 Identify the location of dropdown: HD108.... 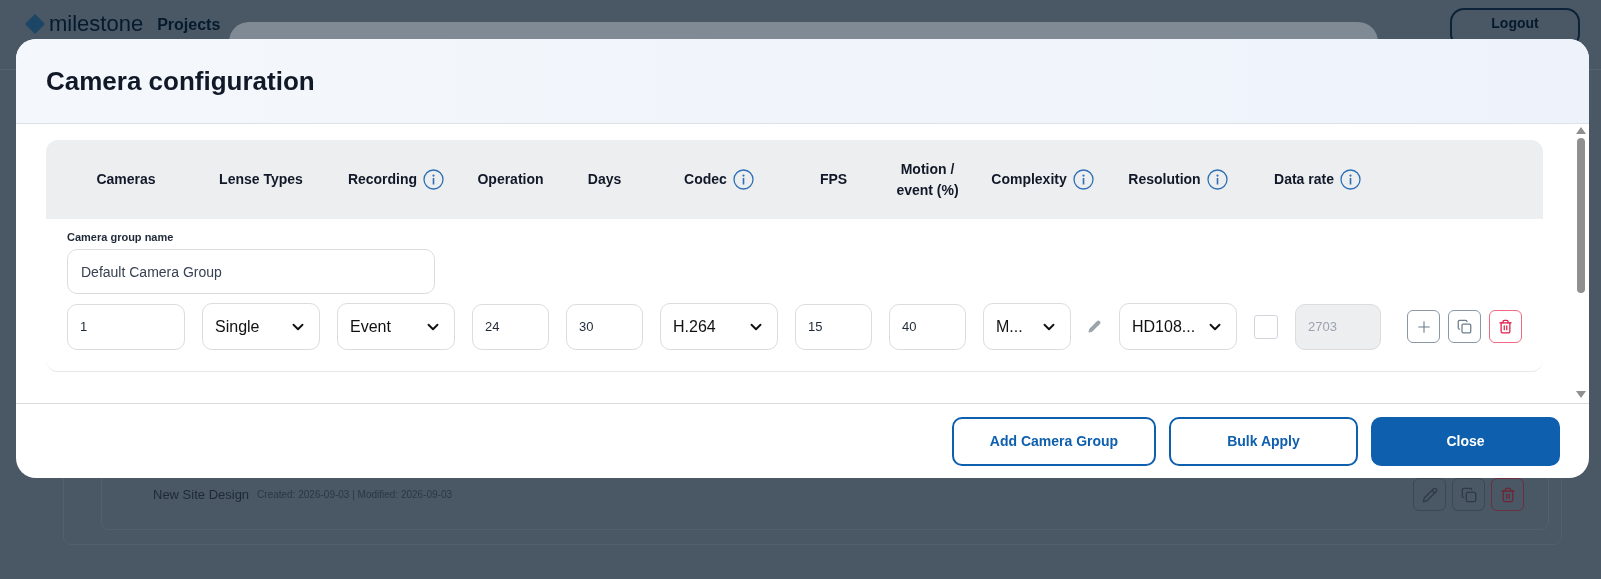
(1178, 326).